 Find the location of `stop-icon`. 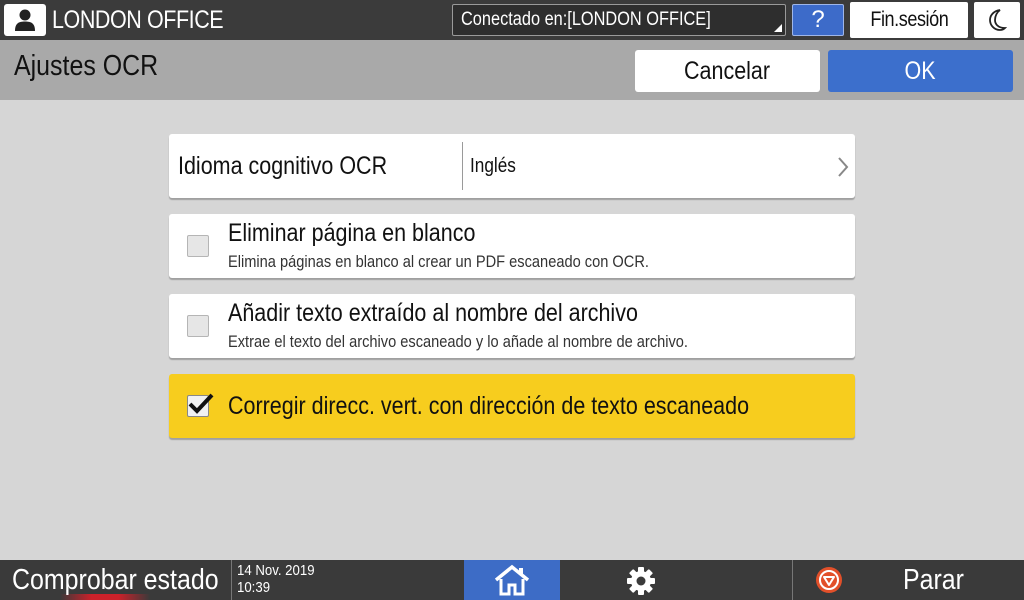

stop-icon is located at coordinates (829, 580).